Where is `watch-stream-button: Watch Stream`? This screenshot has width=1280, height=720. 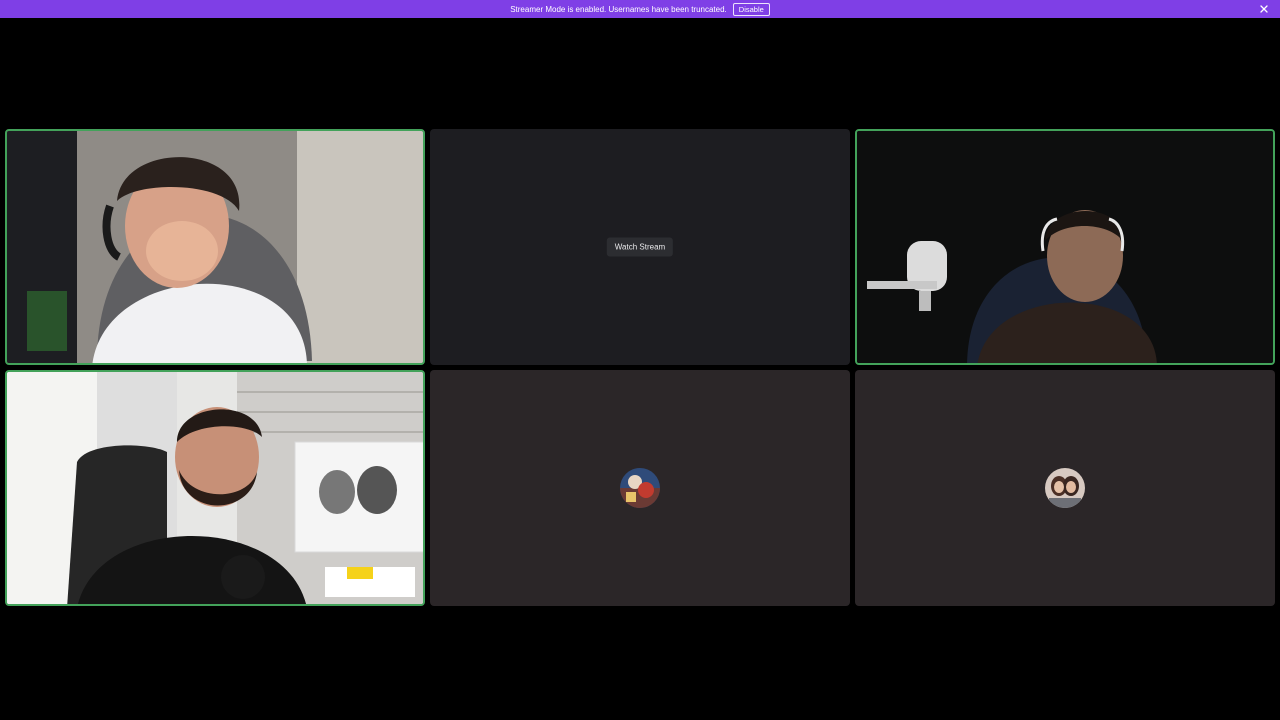 watch-stream-button: Watch Stream is located at coordinates (640, 247).